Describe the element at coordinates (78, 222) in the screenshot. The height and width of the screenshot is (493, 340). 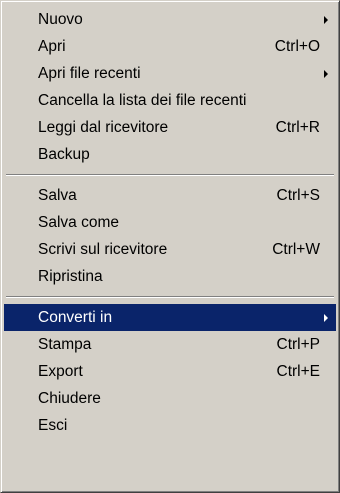
I see `menu-item-label: Salva come` at that location.